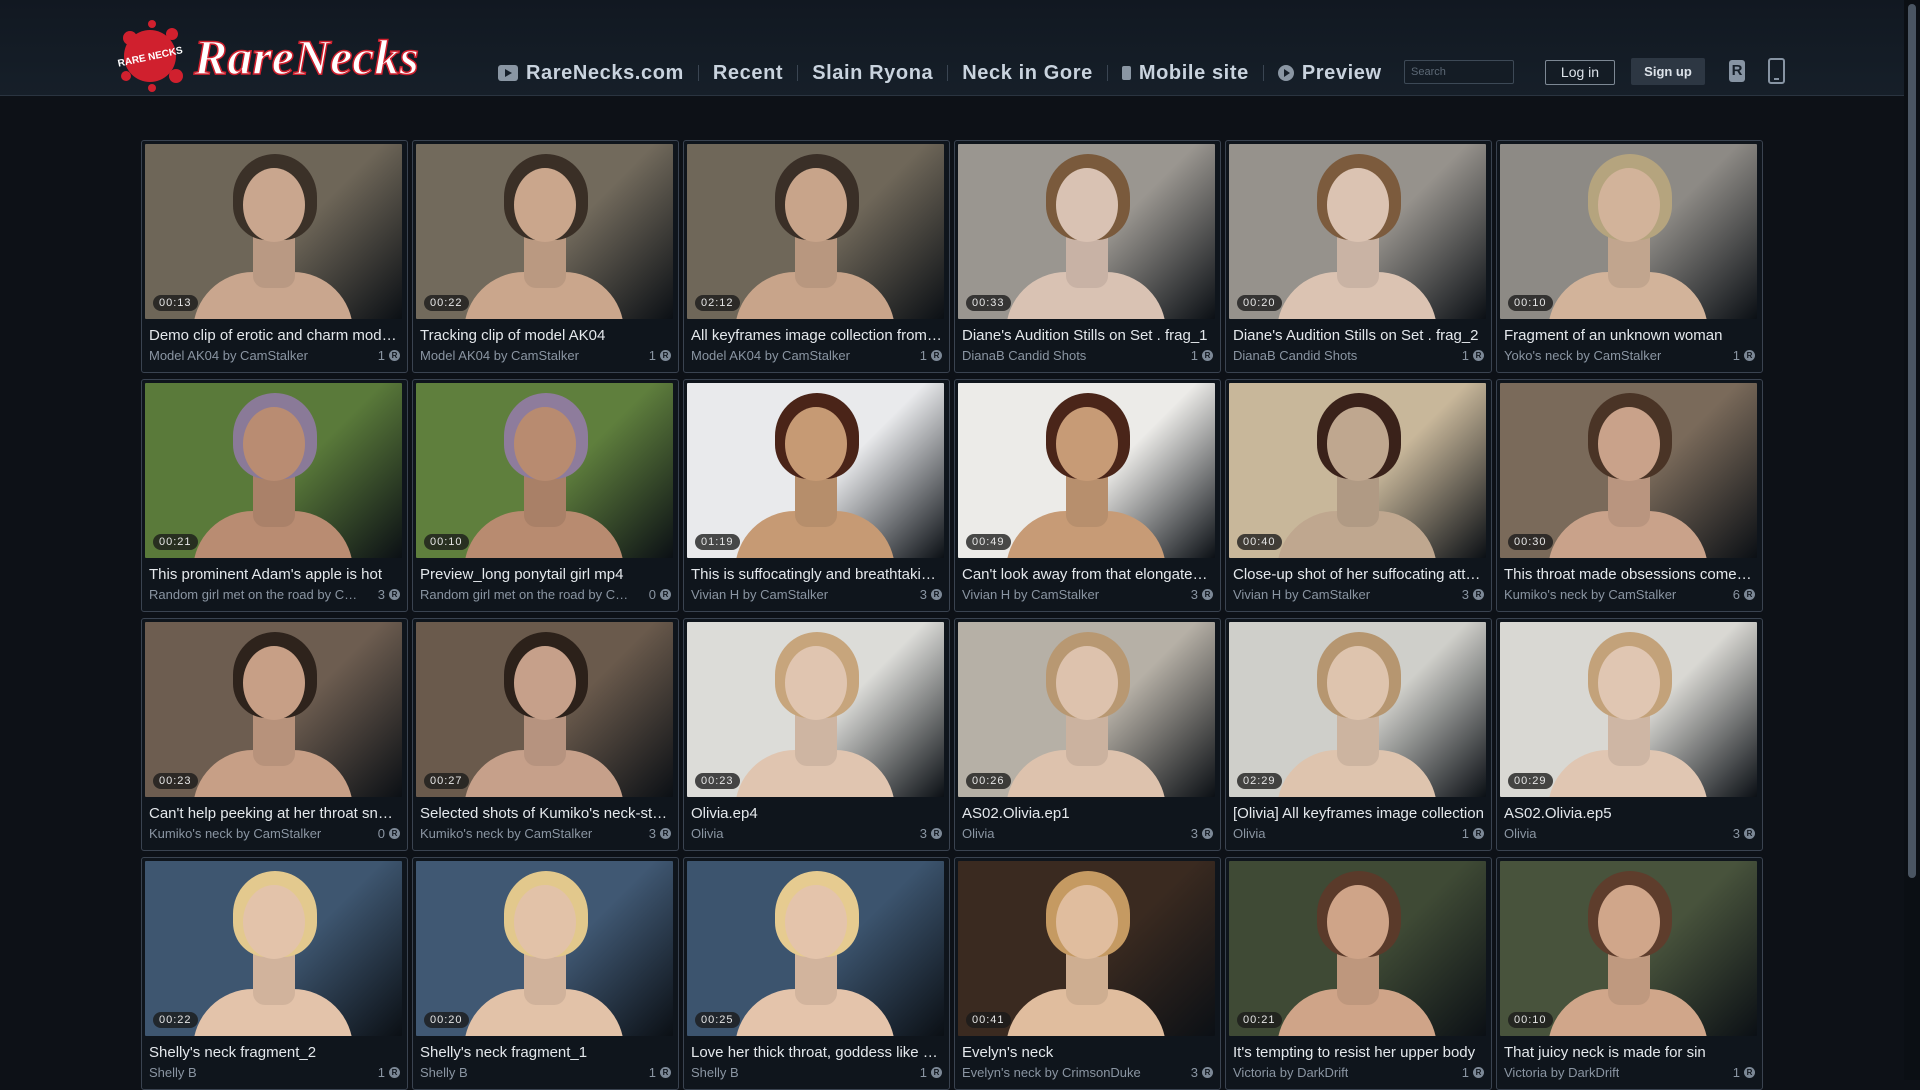  Describe the element at coordinates (1086, 709) in the screenshot. I see `video-thumbnail: 00:26` at that location.